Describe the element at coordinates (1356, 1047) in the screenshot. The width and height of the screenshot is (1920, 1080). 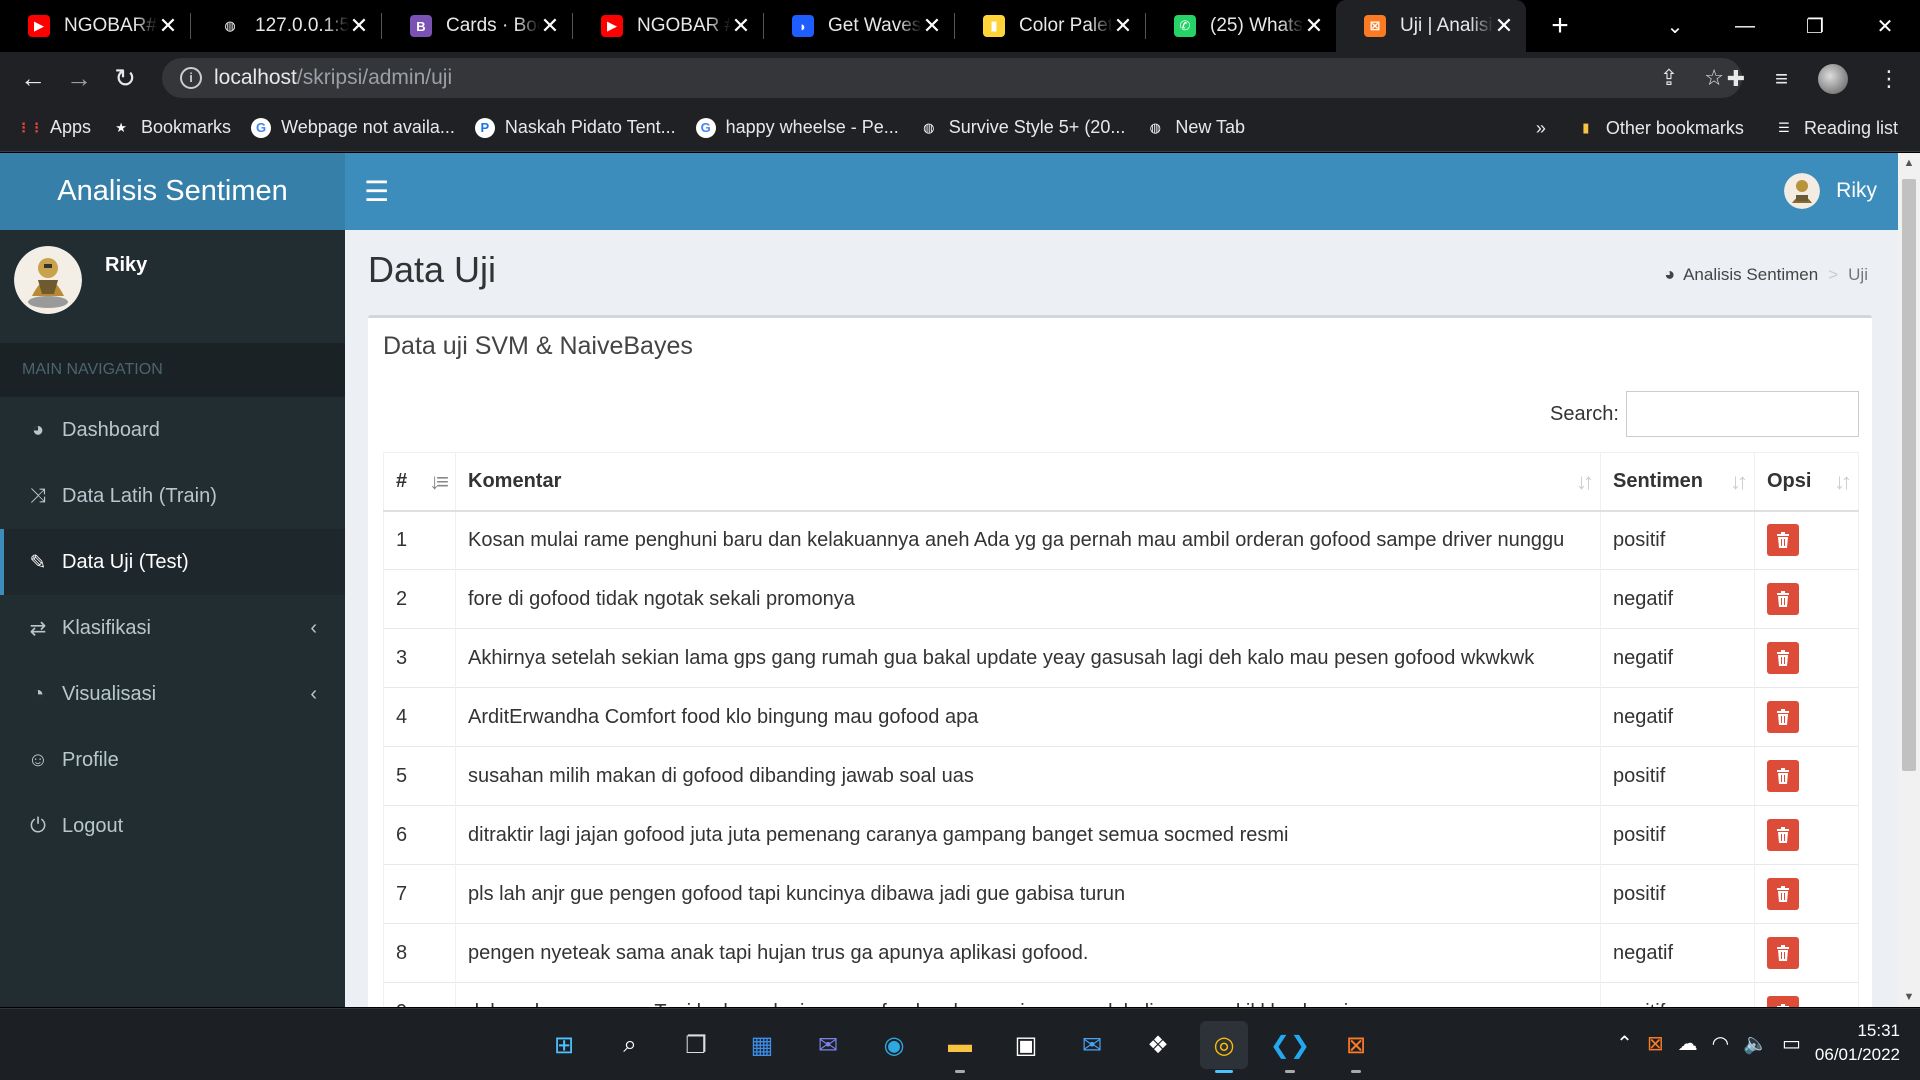
I see `xampp-icon: ⊠` at that location.